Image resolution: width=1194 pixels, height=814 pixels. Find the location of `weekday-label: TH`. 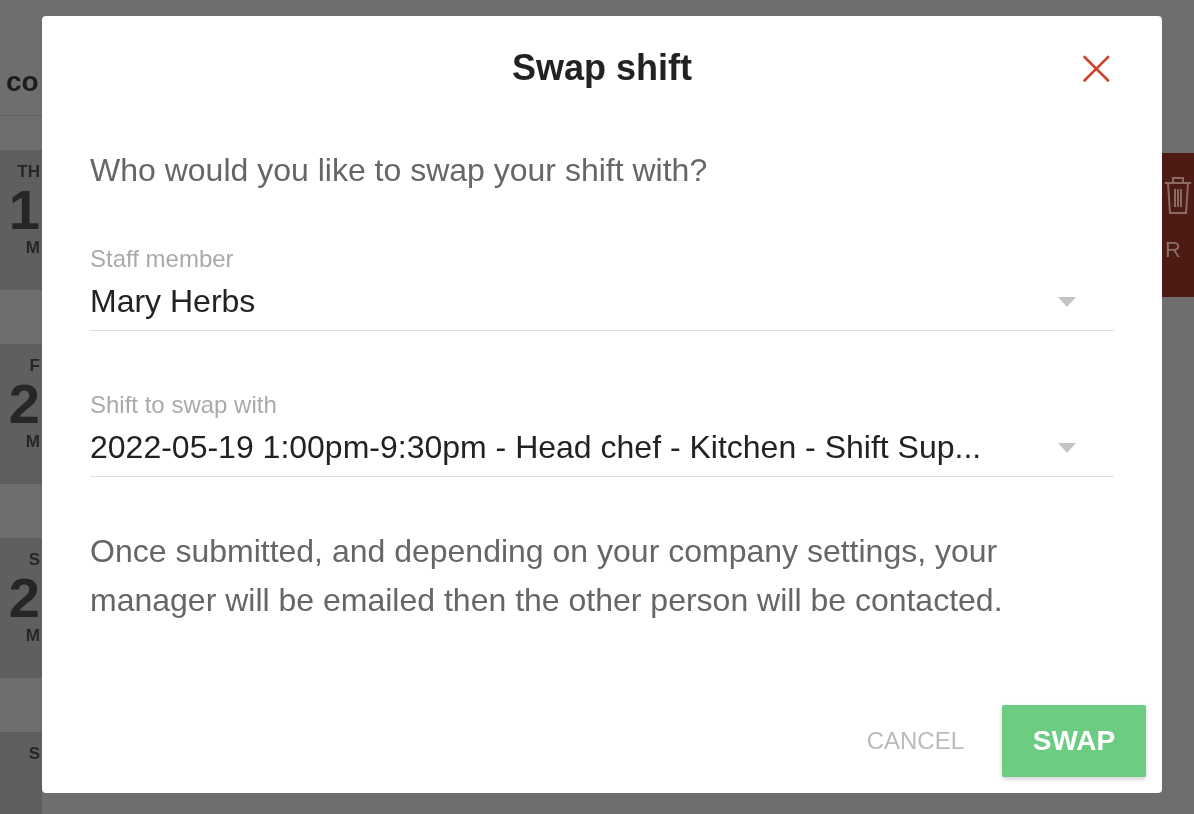

weekday-label: TH is located at coordinates (28, 172).